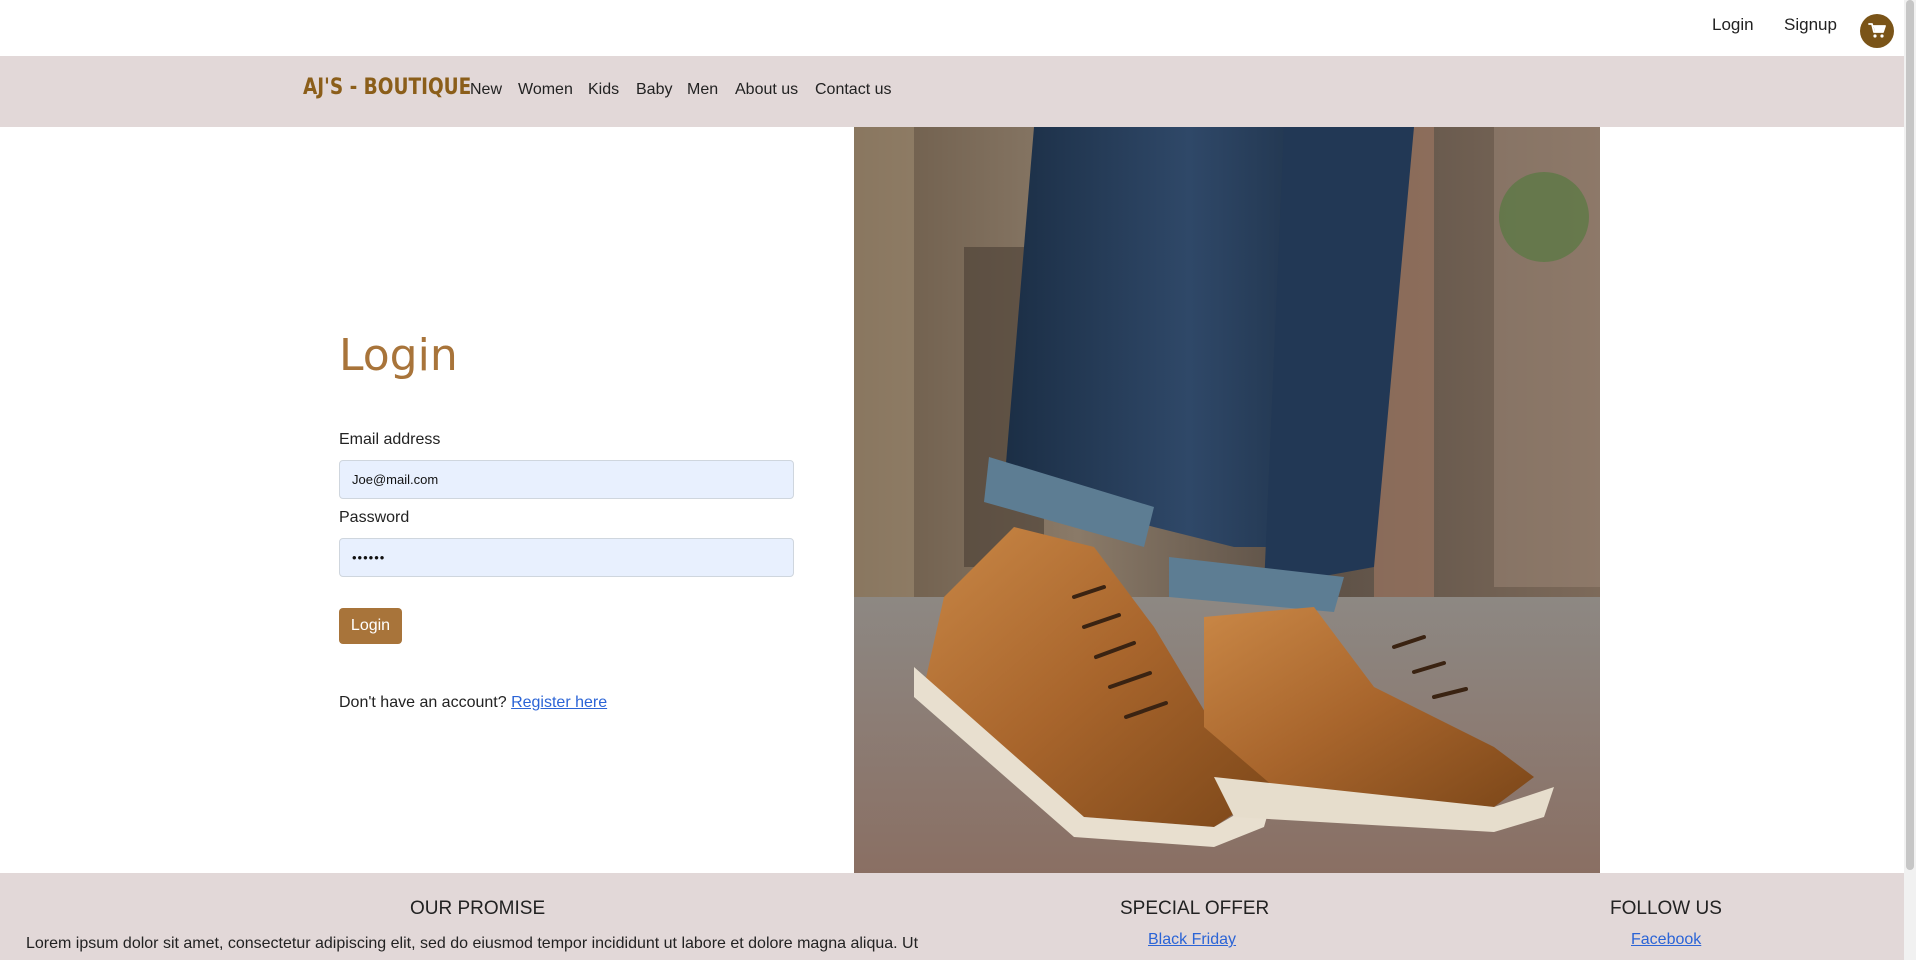 The height and width of the screenshot is (960, 1916). Describe the element at coordinates (603, 90) in the screenshot. I see `nav-item-kids: Kids` at that location.